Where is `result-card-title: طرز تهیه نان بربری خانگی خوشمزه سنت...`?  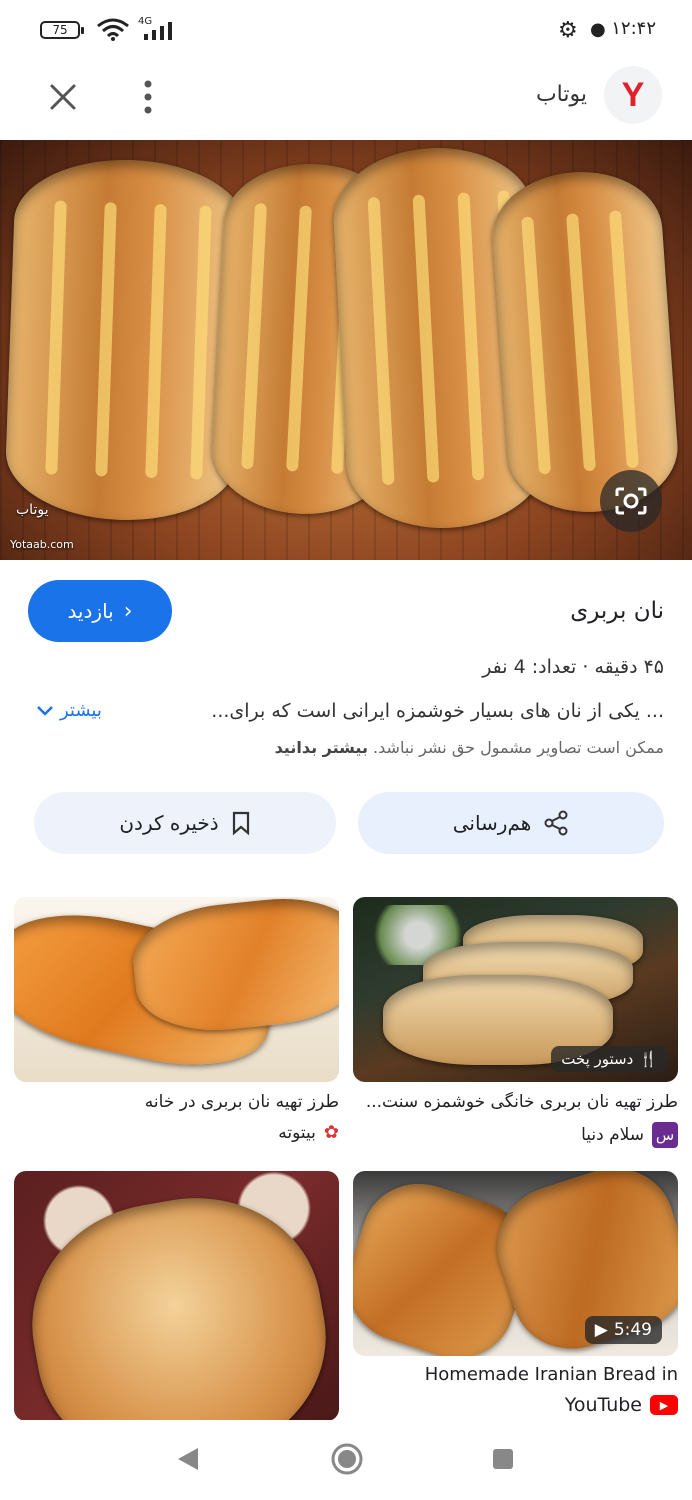
result-card-title: طرز تهیه نان بربری خانگی خوشمزه سنت... is located at coordinates (515, 1102).